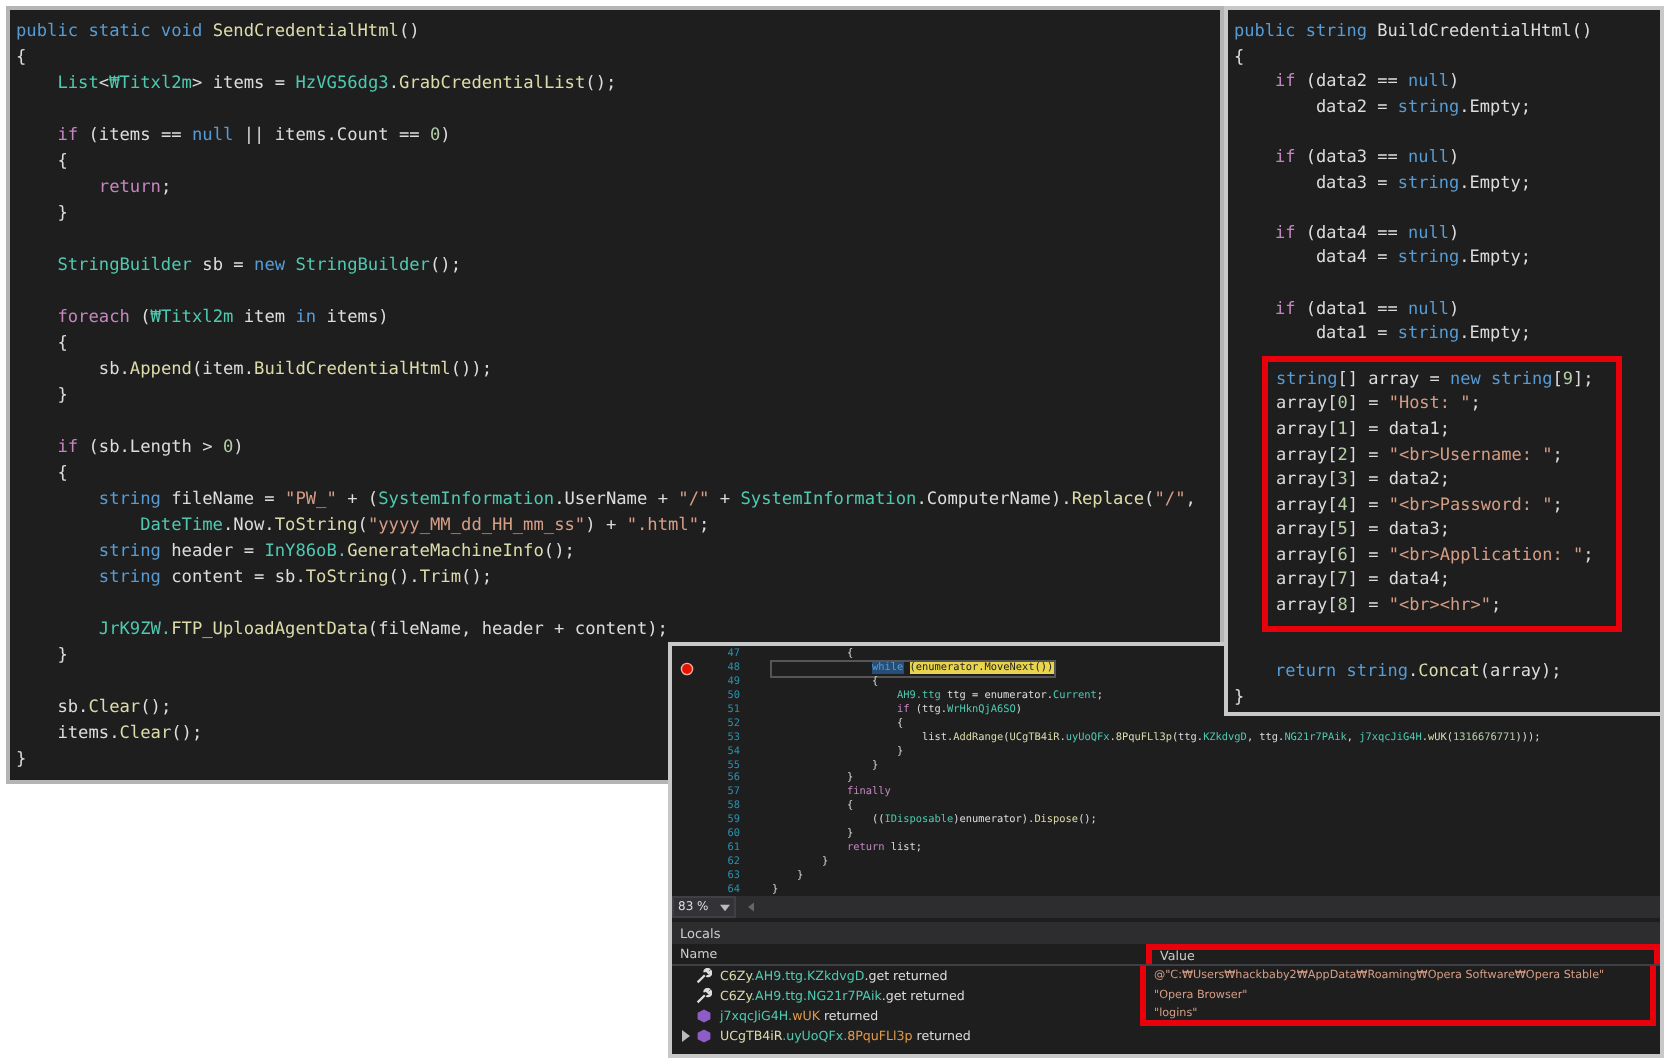 The height and width of the screenshot is (1062, 1672). Describe the element at coordinates (725, 907) in the screenshot. I see `caret-icon` at that location.